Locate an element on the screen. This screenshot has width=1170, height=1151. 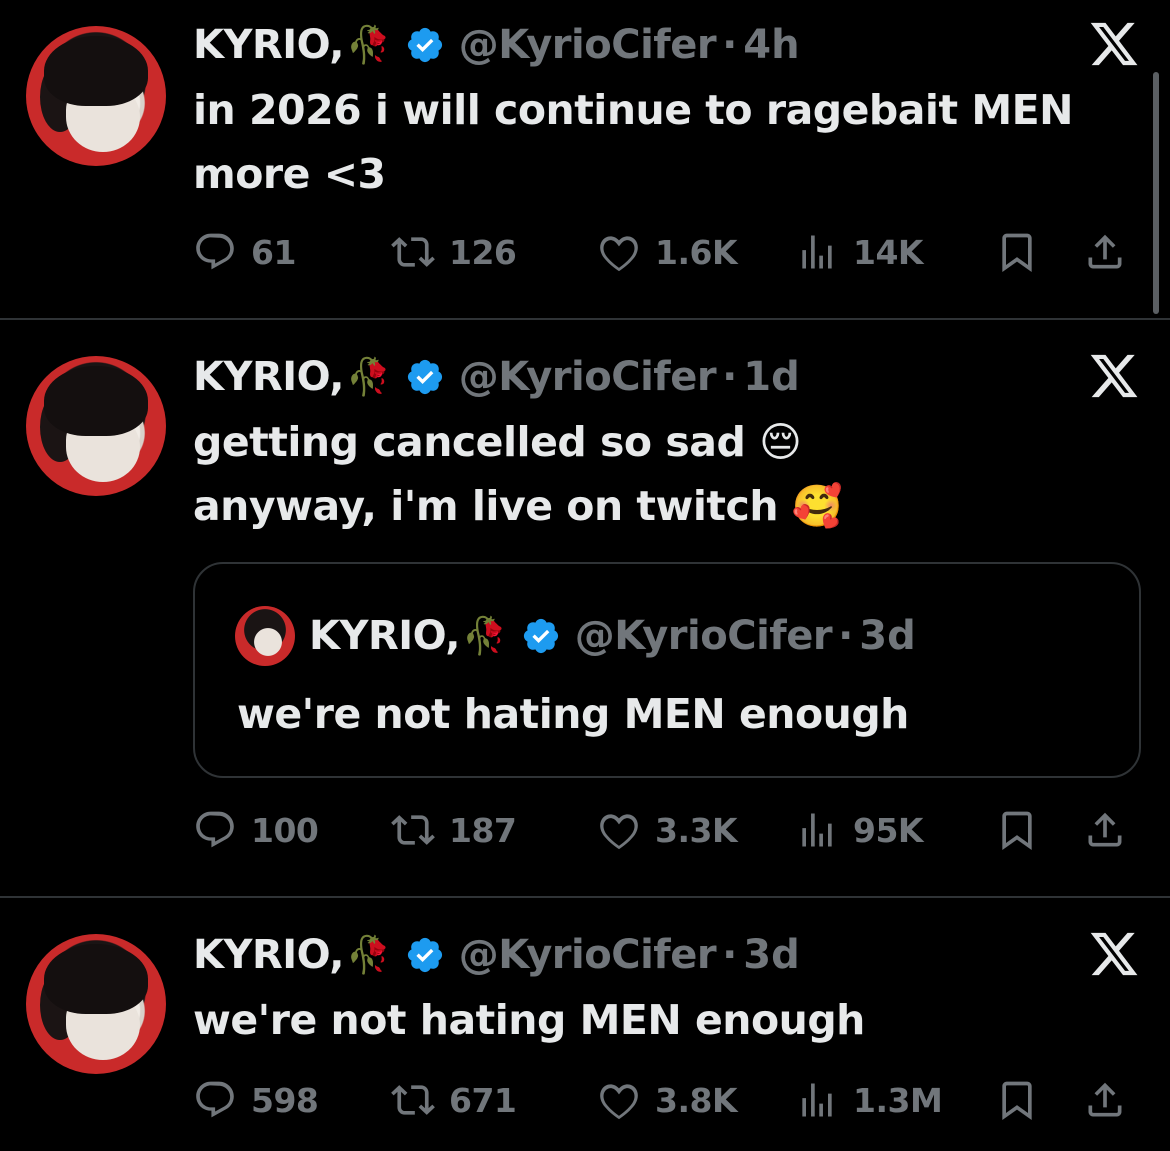
quoted-avatar is located at coordinates (265, 636).